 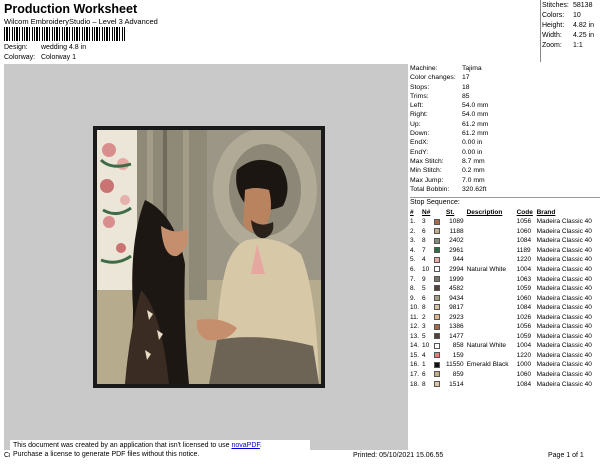 What do you see at coordinates (413, 222) in the screenshot?
I see `row-index: 1.` at bounding box center [413, 222].